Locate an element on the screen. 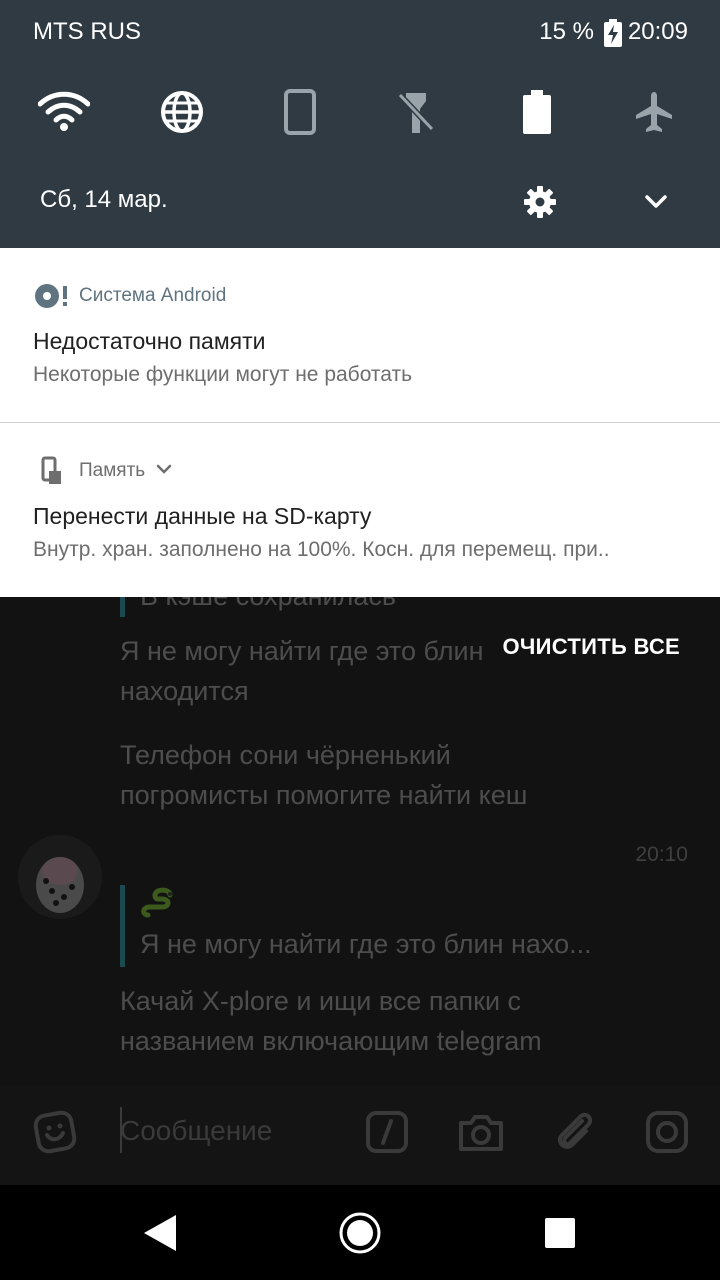 The image size is (720, 1280). clock: 20:09 is located at coordinates (657, 31).